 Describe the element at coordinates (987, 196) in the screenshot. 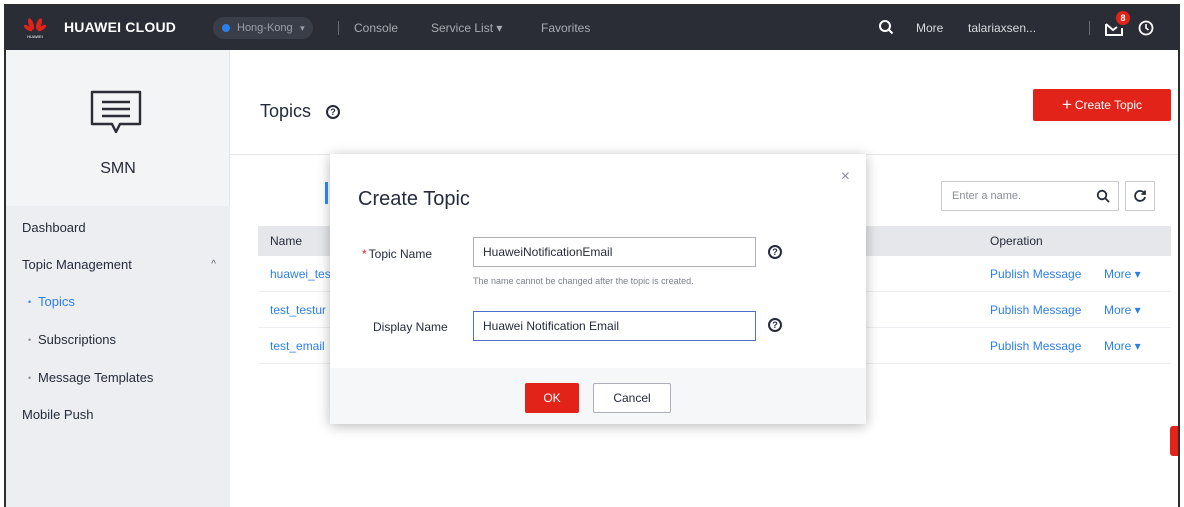

I see `search-placeholder: Enter a name.` at that location.